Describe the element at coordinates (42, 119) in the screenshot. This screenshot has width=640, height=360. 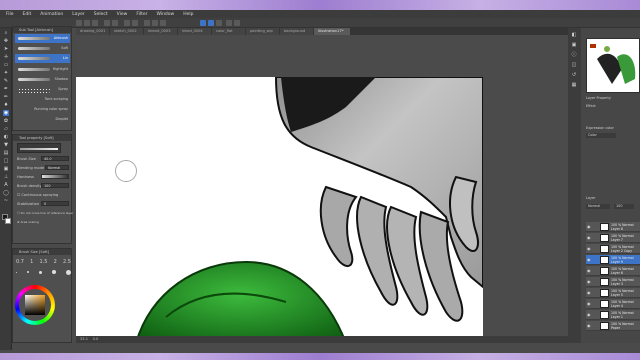
I see `brush-item: Droplet` at that location.